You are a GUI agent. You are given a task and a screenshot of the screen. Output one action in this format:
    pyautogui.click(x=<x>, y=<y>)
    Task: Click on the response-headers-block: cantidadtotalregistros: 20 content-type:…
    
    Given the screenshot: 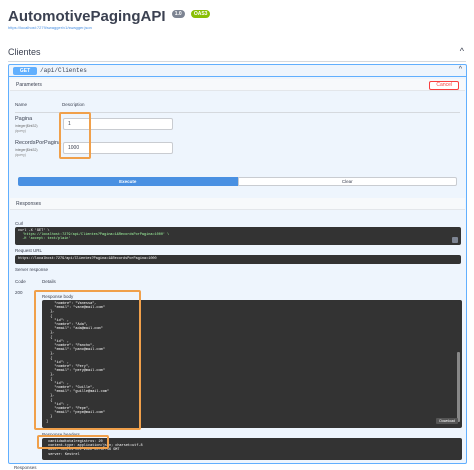 What is the action you would take?
    pyautogui.click(x=252, y=449)
    